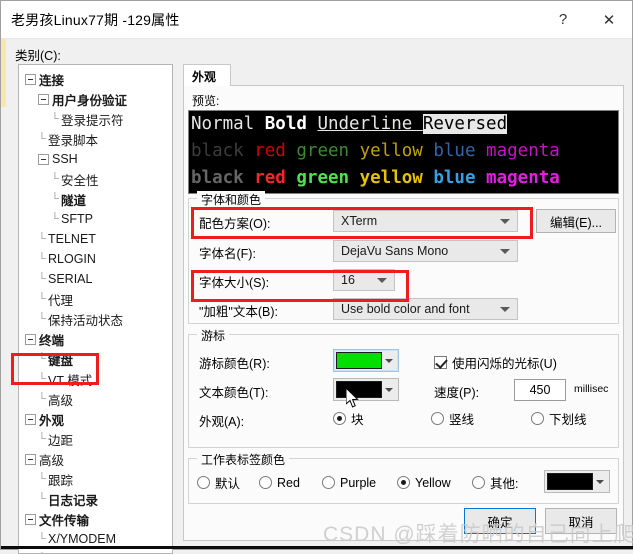 This screenshot has height=554, width=633. I want to click on font-name-combo: DejaVu Sans Mono, so click(425, 251).